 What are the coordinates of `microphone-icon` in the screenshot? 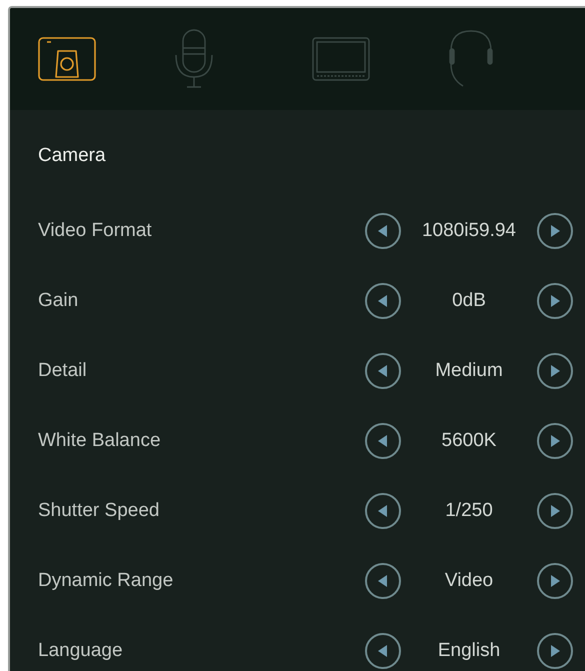 It's located at (194, 59).